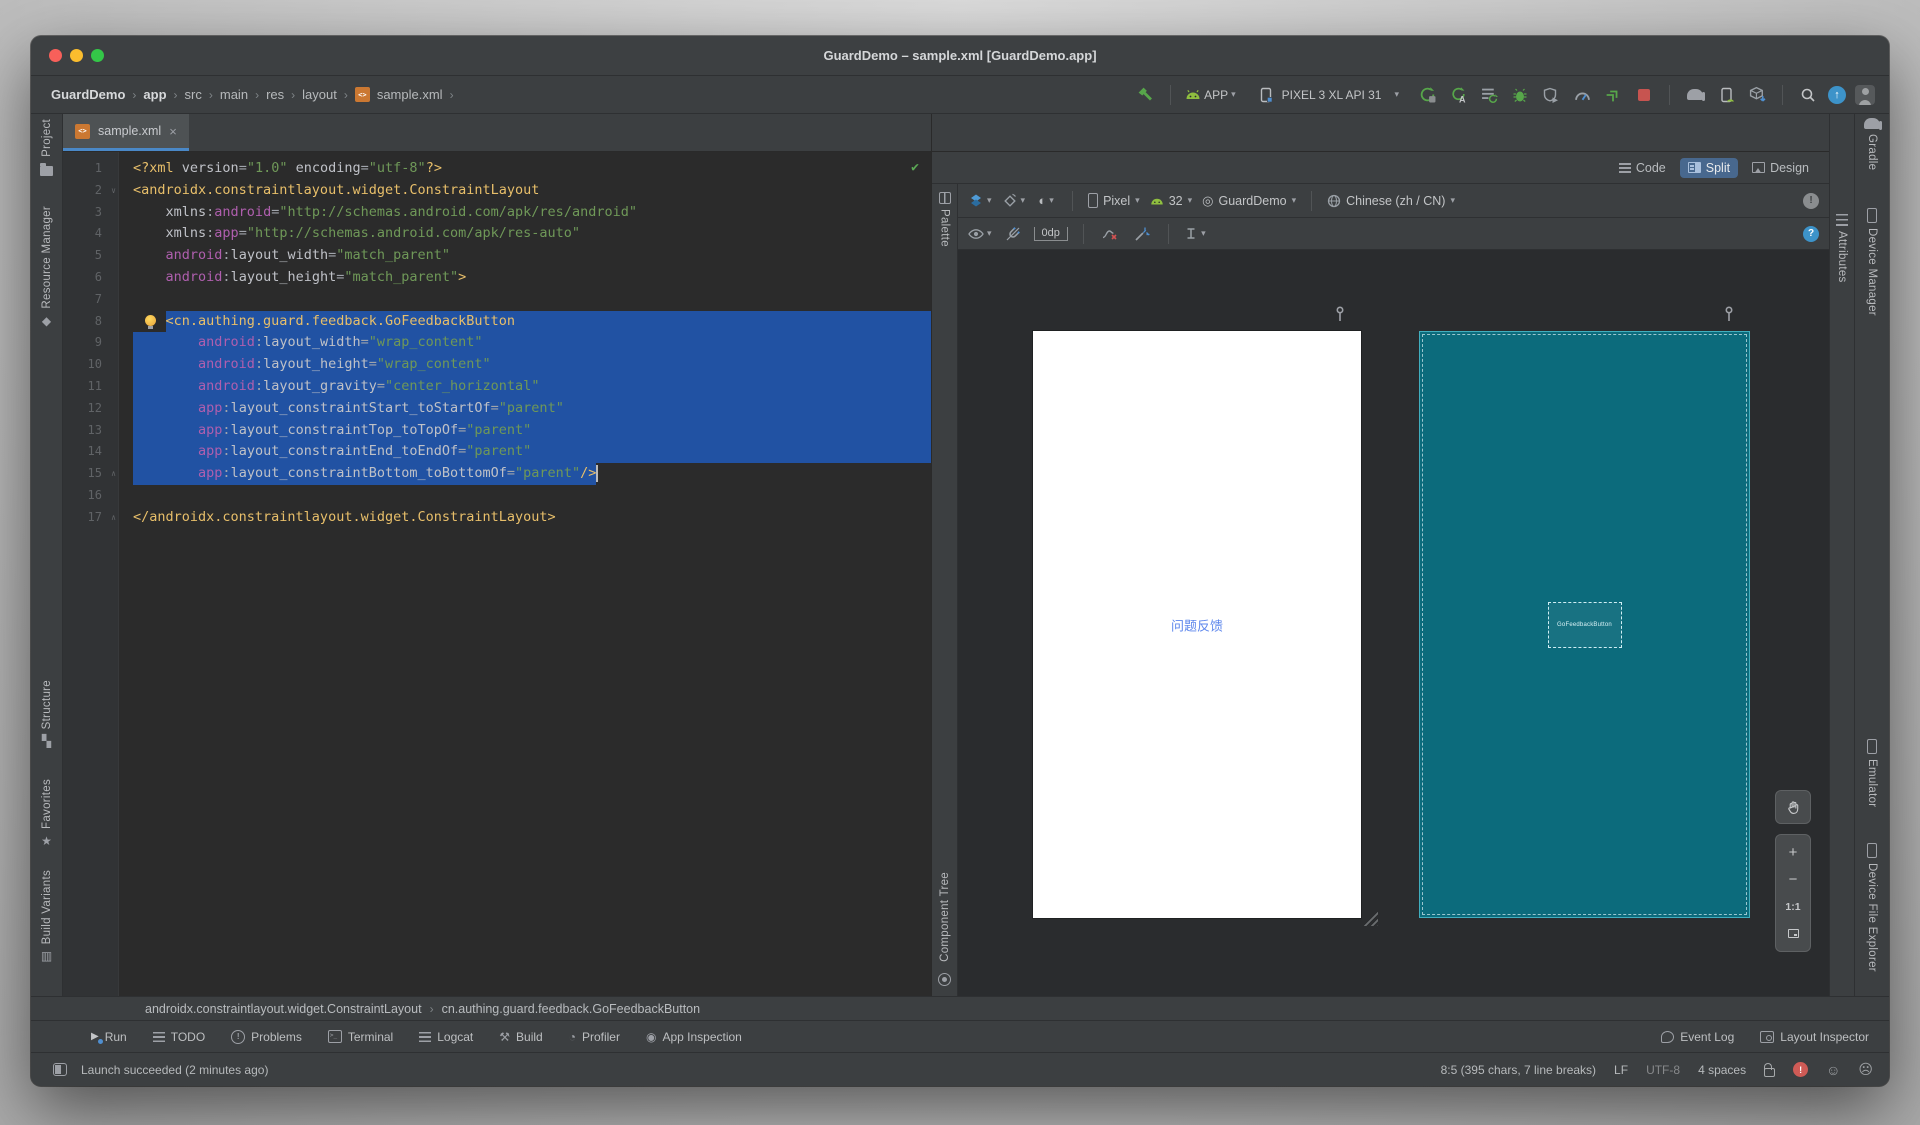  What do you see at coordinates (1046, 201) in the screenshot?
I see `night-mode-select: ◐ ▾` at bounding box center [1046, 201].